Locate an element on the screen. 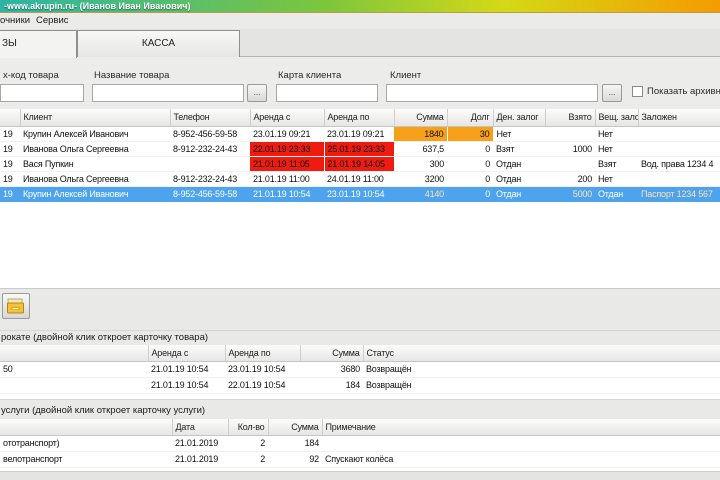  column-header: Статус is located at coordinates (541, 353).